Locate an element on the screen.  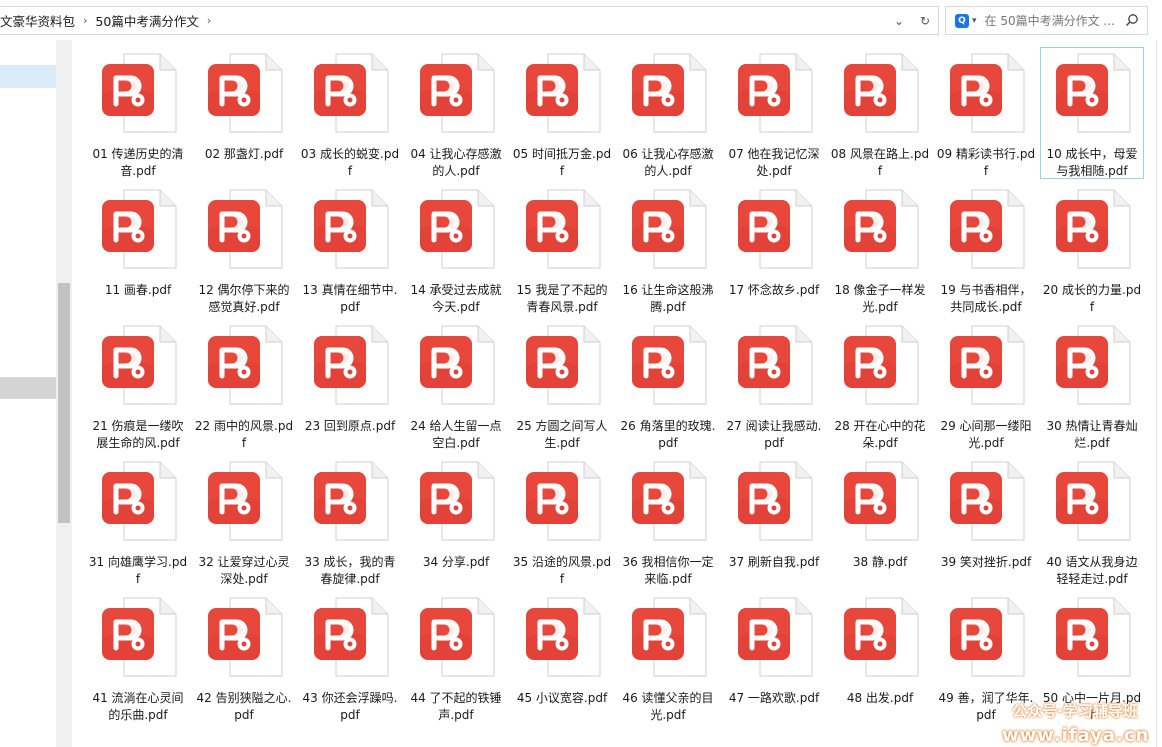
file-item: 21 伤痕是一缕吹展生命的风.pdf is located at coordinates (138, 385).